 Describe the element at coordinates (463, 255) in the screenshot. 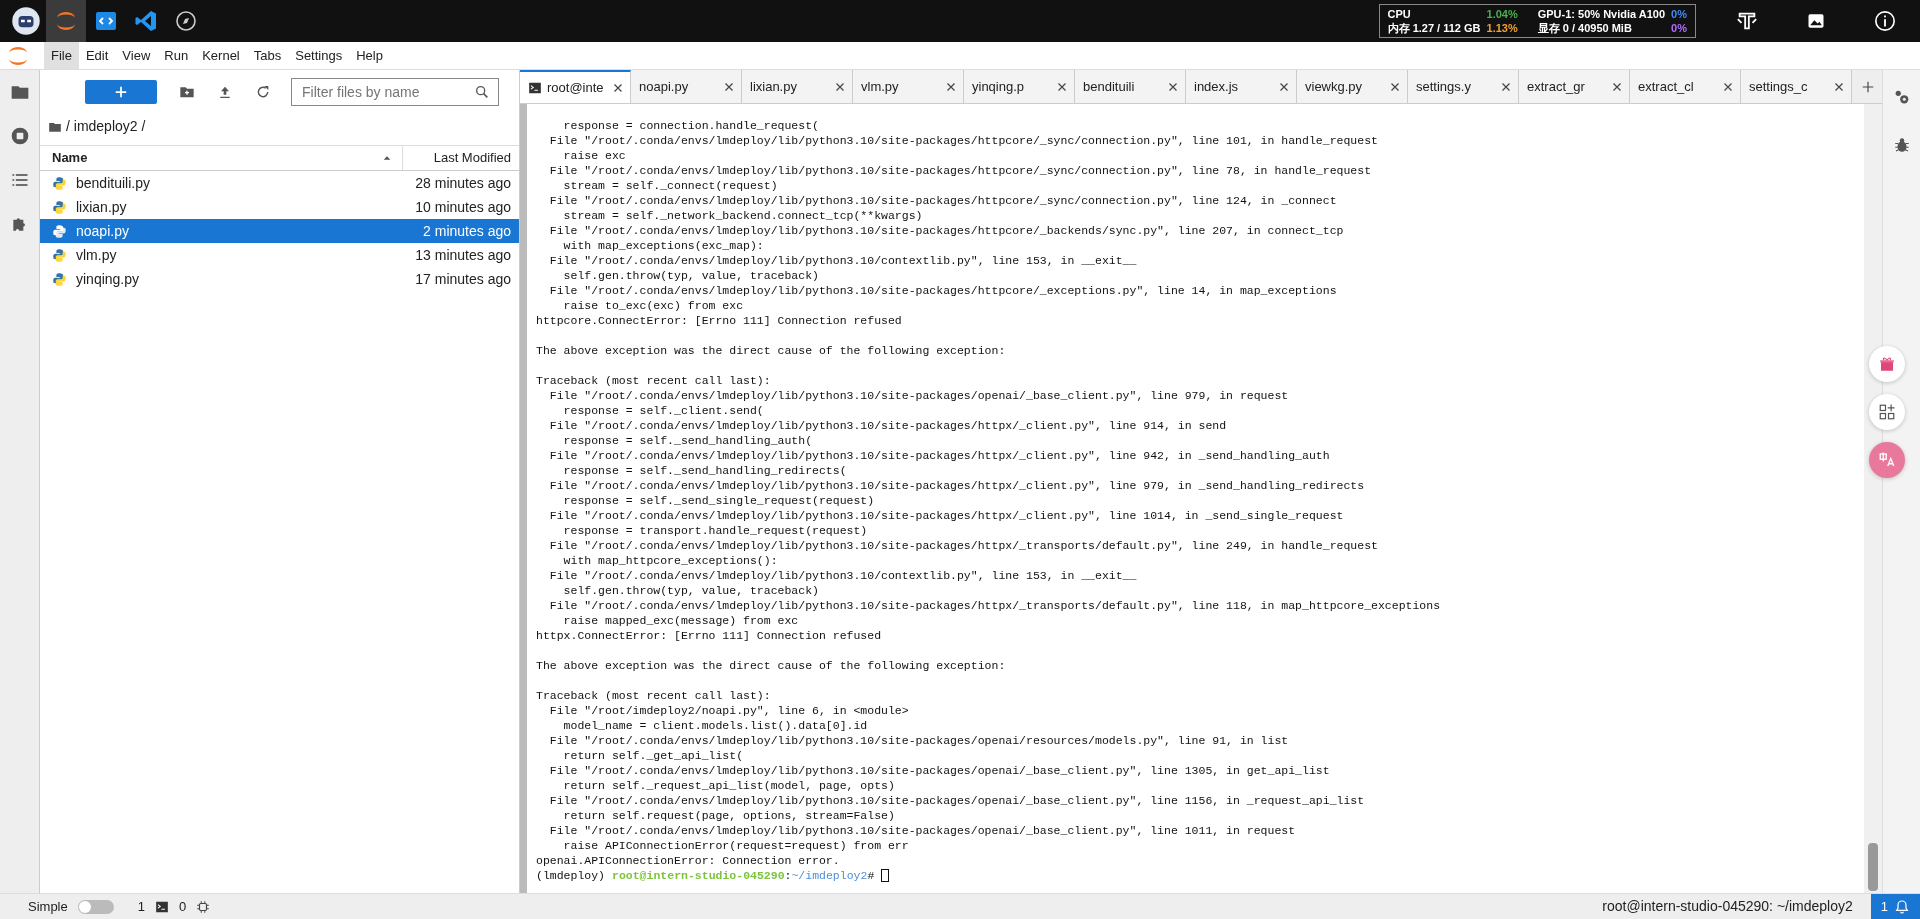

I see `modified-time: 13 minutes ago` at that location.